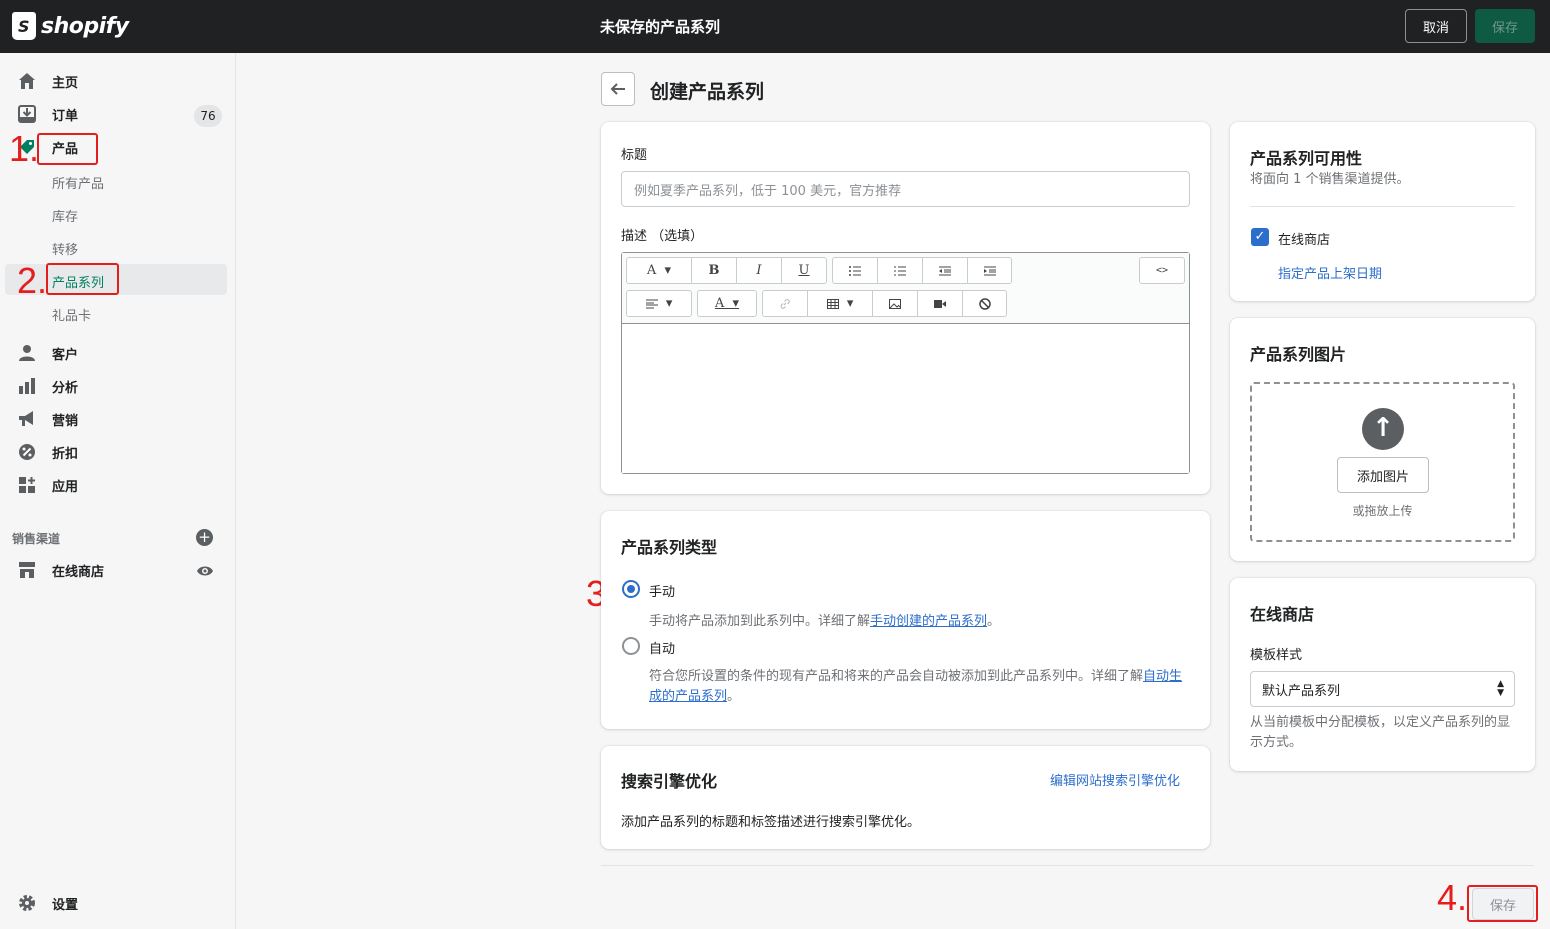 Image resolution: width=1550 pixels, height=929 pixels. I want to click on sidebar-item-settings: 设置, so click(118, 903).